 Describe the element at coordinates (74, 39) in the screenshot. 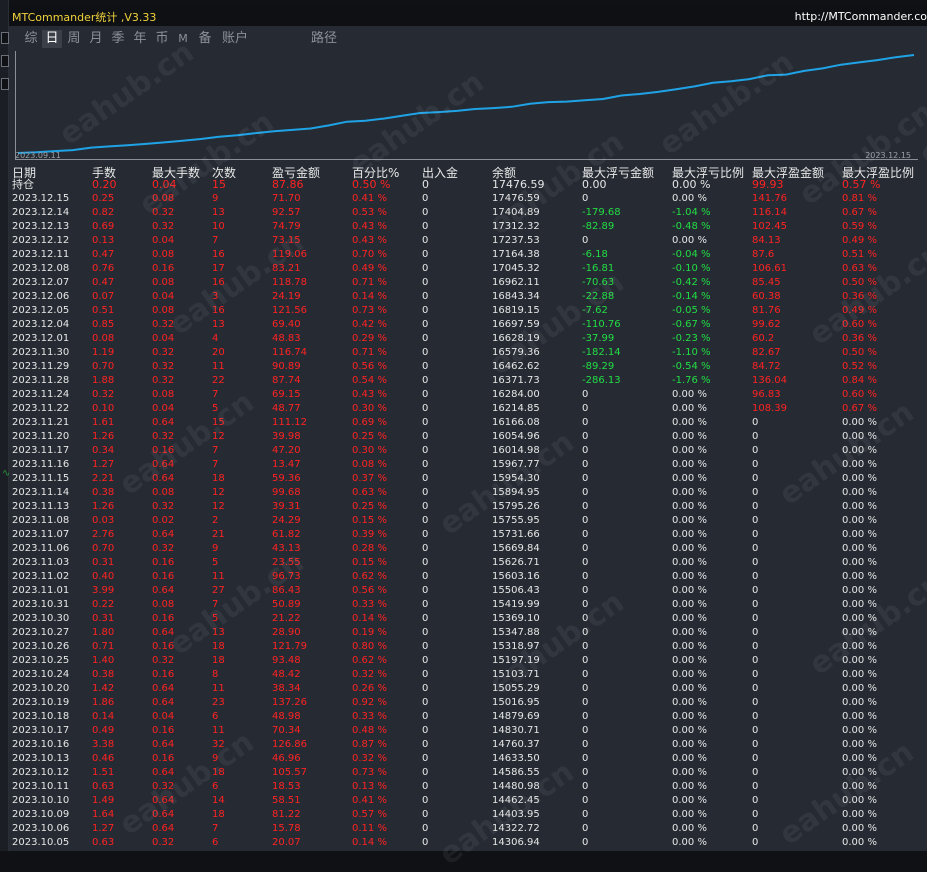

I see `tab-week: 周` at that location.